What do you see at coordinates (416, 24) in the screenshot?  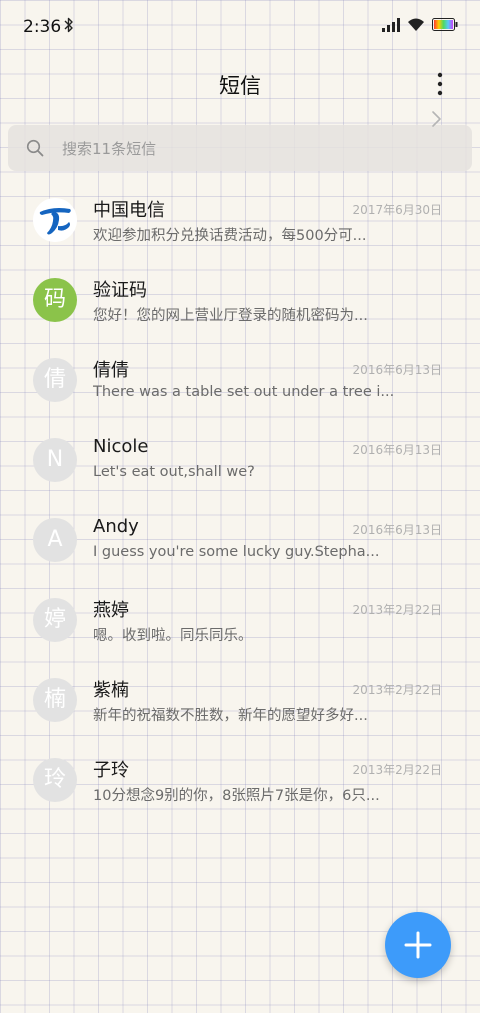 I see `wifi-icon` at bounding box center [416, 24].